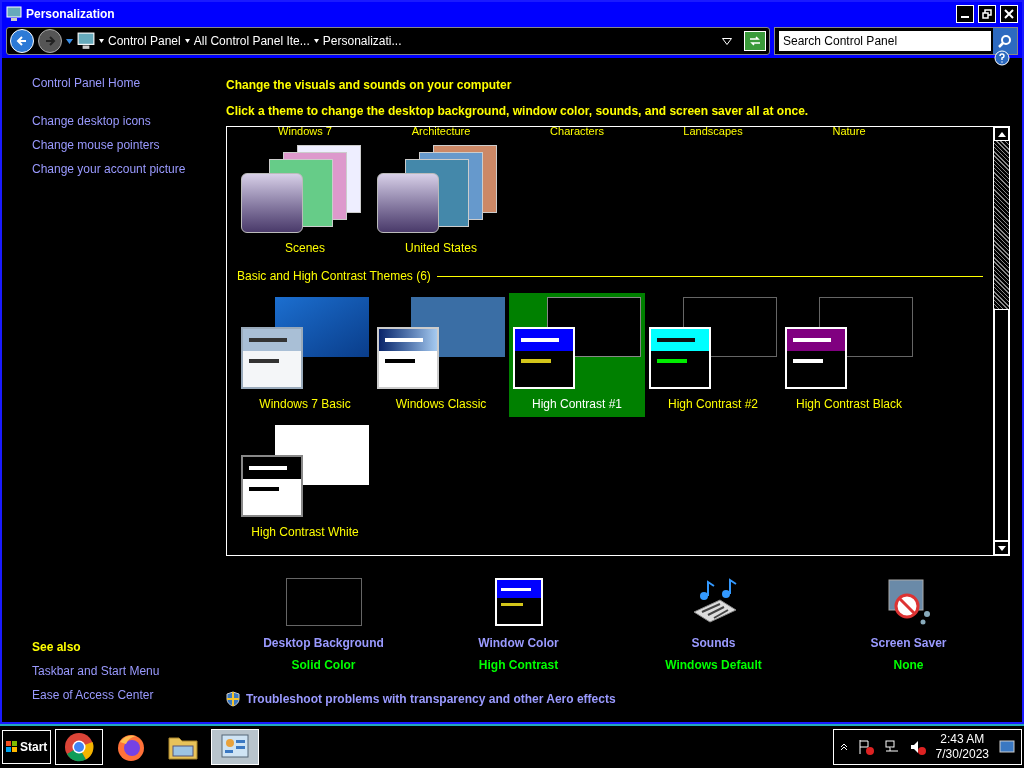 The image size is (1024, 768). I want to click on personalization-setting: Screen Saver None, so click(908, 625).